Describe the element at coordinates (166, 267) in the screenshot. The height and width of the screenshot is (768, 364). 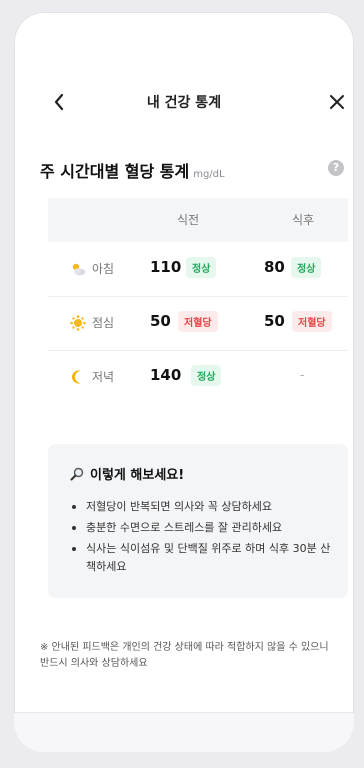
I see `before-meal-value: 110` at that location.